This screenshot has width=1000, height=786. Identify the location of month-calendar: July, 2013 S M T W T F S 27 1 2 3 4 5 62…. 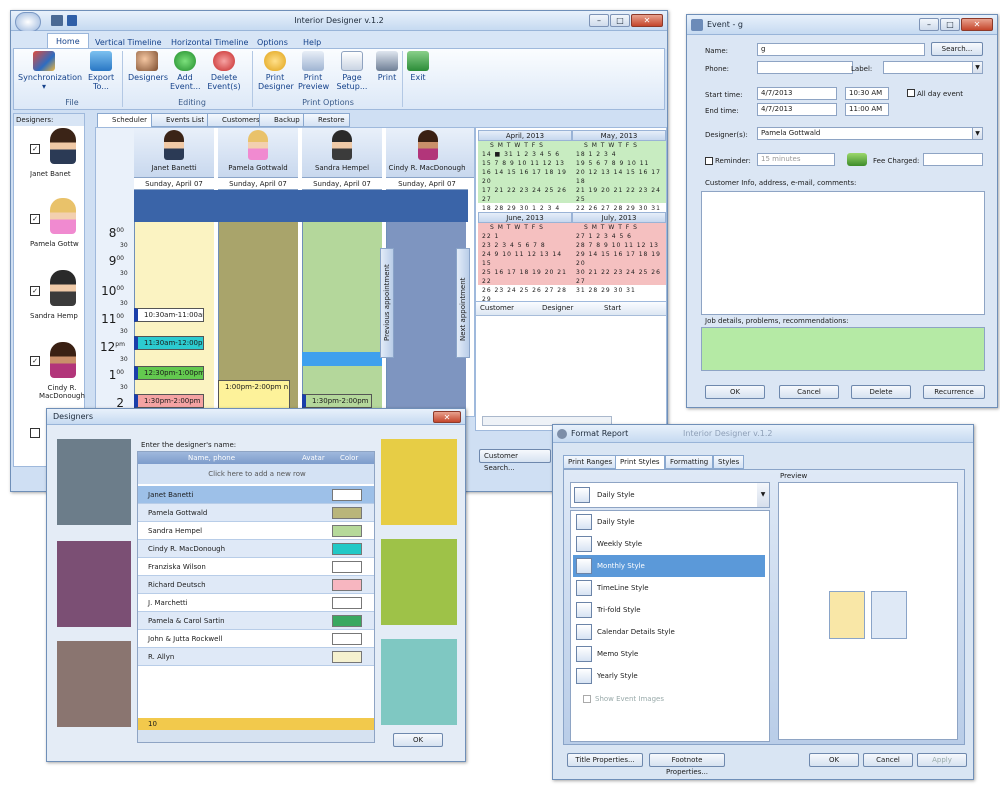
(619, 253).